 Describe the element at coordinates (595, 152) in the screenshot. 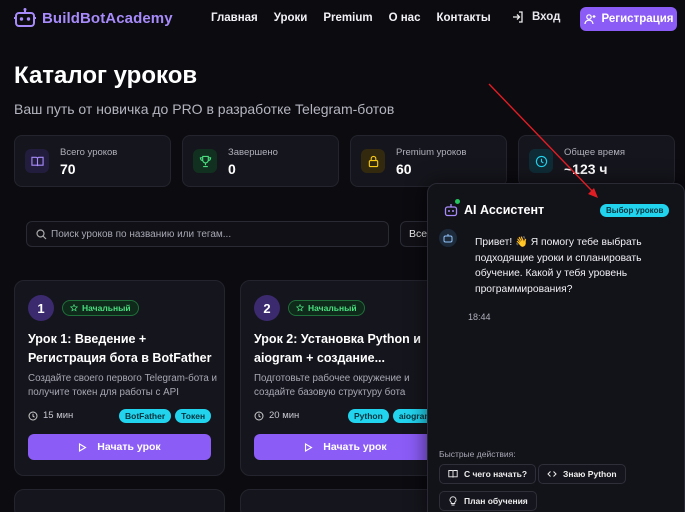

I see `stat-label: Общее время` at that location.